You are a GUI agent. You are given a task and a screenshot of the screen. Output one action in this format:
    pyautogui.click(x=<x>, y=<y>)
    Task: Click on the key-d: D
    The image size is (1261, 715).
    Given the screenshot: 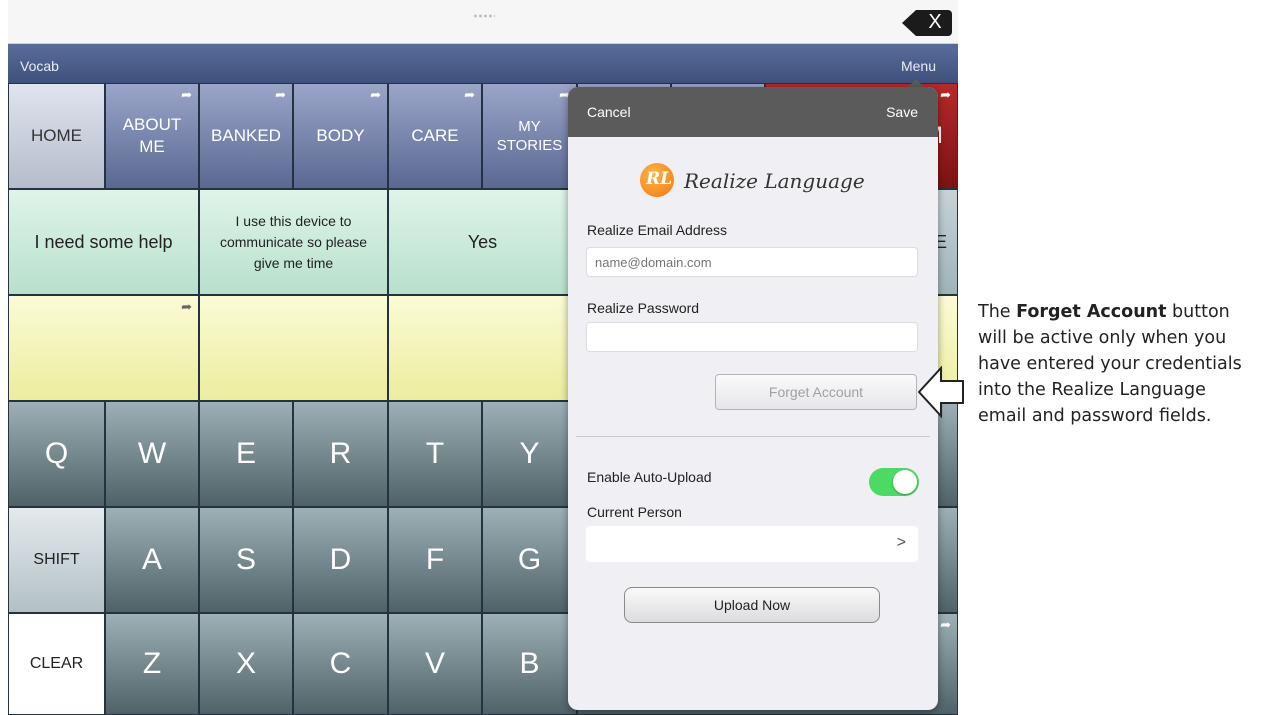 What is the action you would take?
    pyautogui.click(x=340, y=560)
    